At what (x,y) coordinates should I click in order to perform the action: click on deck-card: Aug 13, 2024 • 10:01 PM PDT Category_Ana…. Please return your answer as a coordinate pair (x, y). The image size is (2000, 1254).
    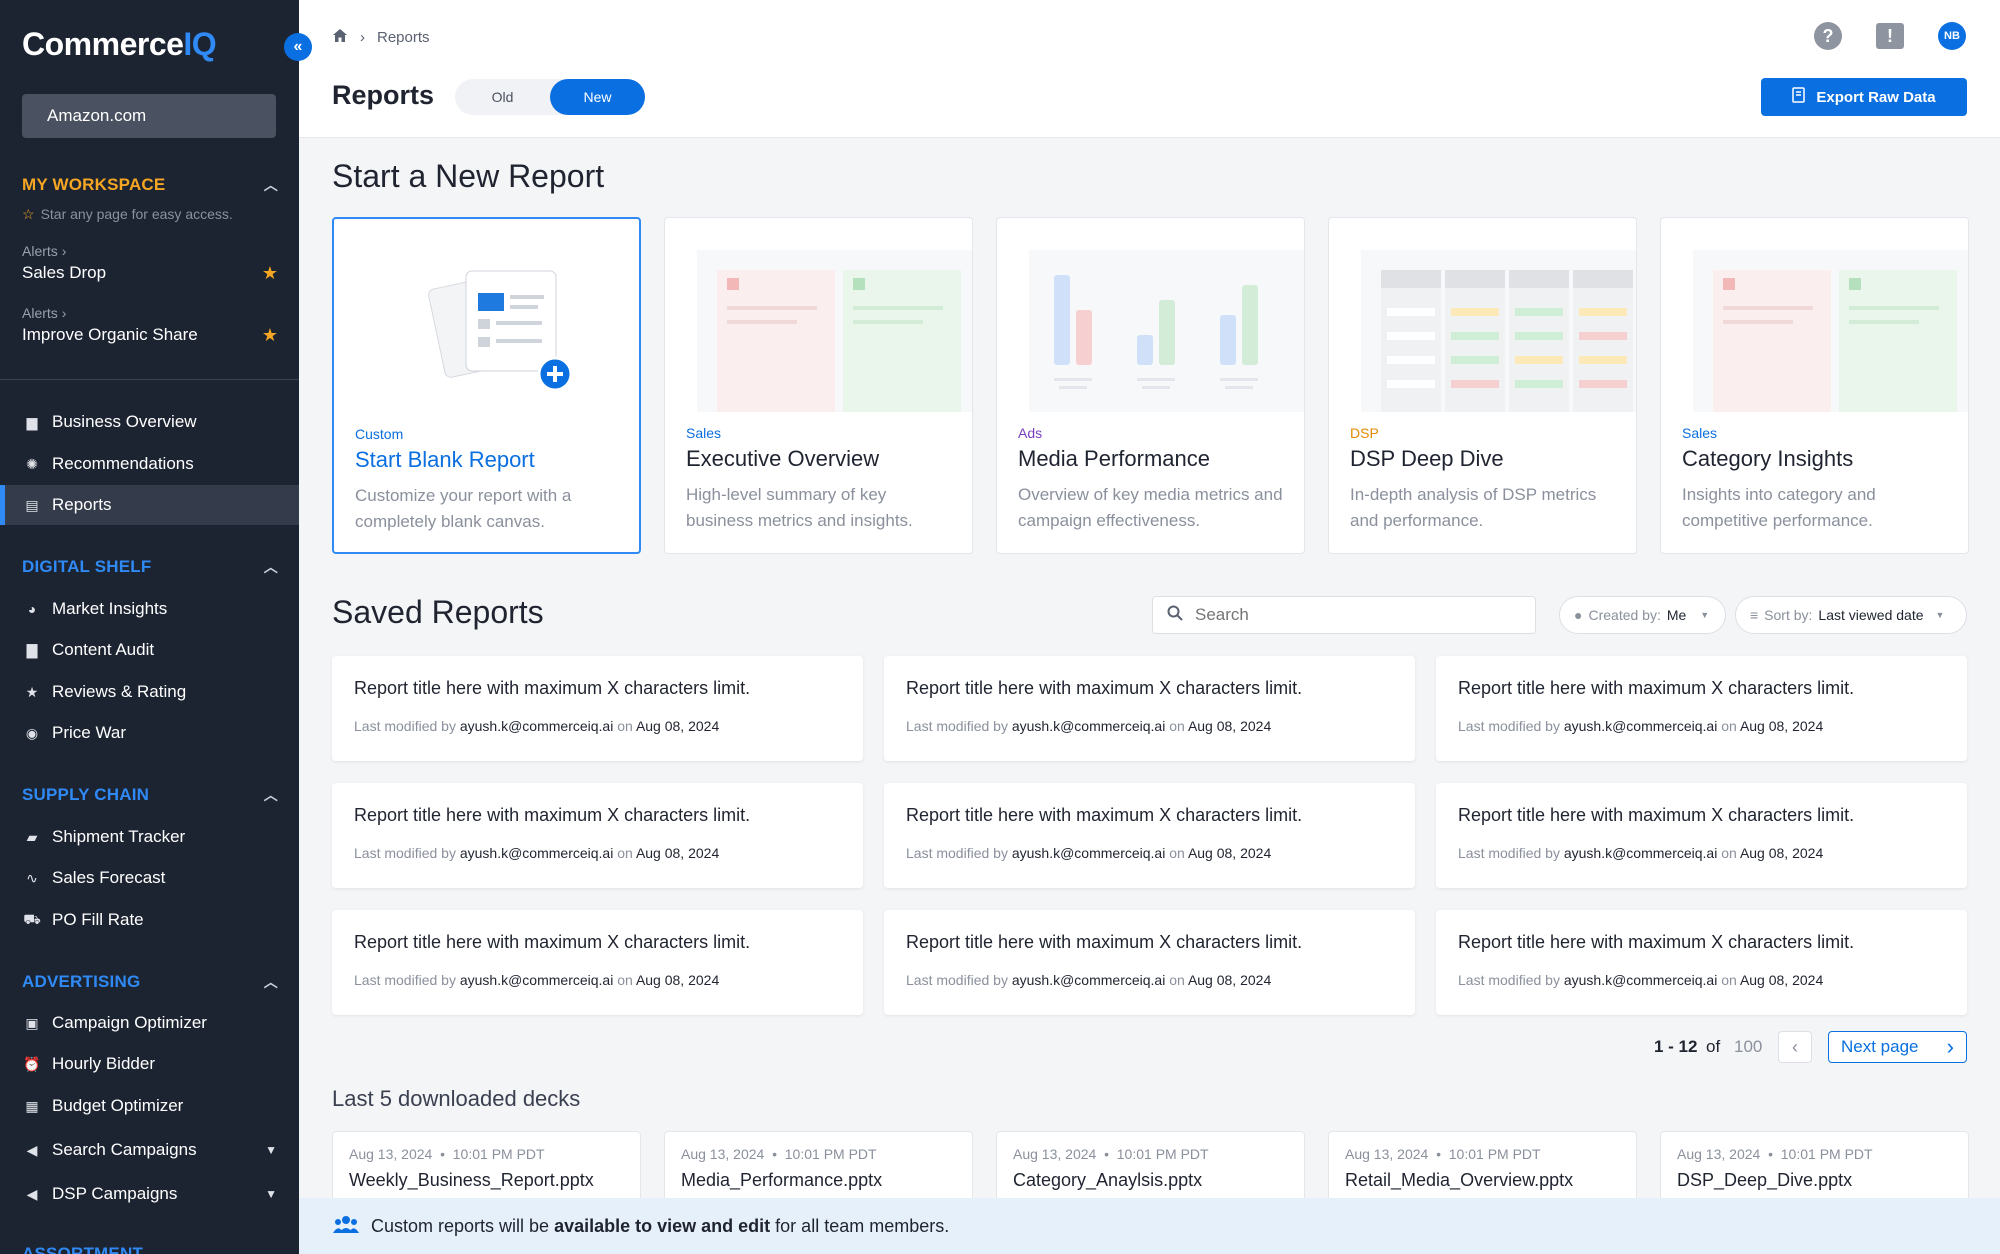
    Looking at the image, I should click on (1150, 1166).